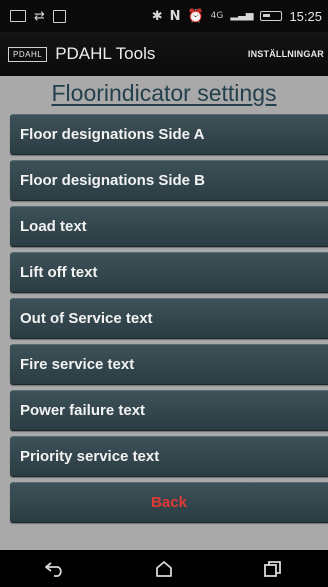 The image size is (328, 587). What do you see at coordinates (286, 54) in the screenshot?
I see `settings-action-button: INSTÄLLNINGAR` at bounding box center [286, 54].